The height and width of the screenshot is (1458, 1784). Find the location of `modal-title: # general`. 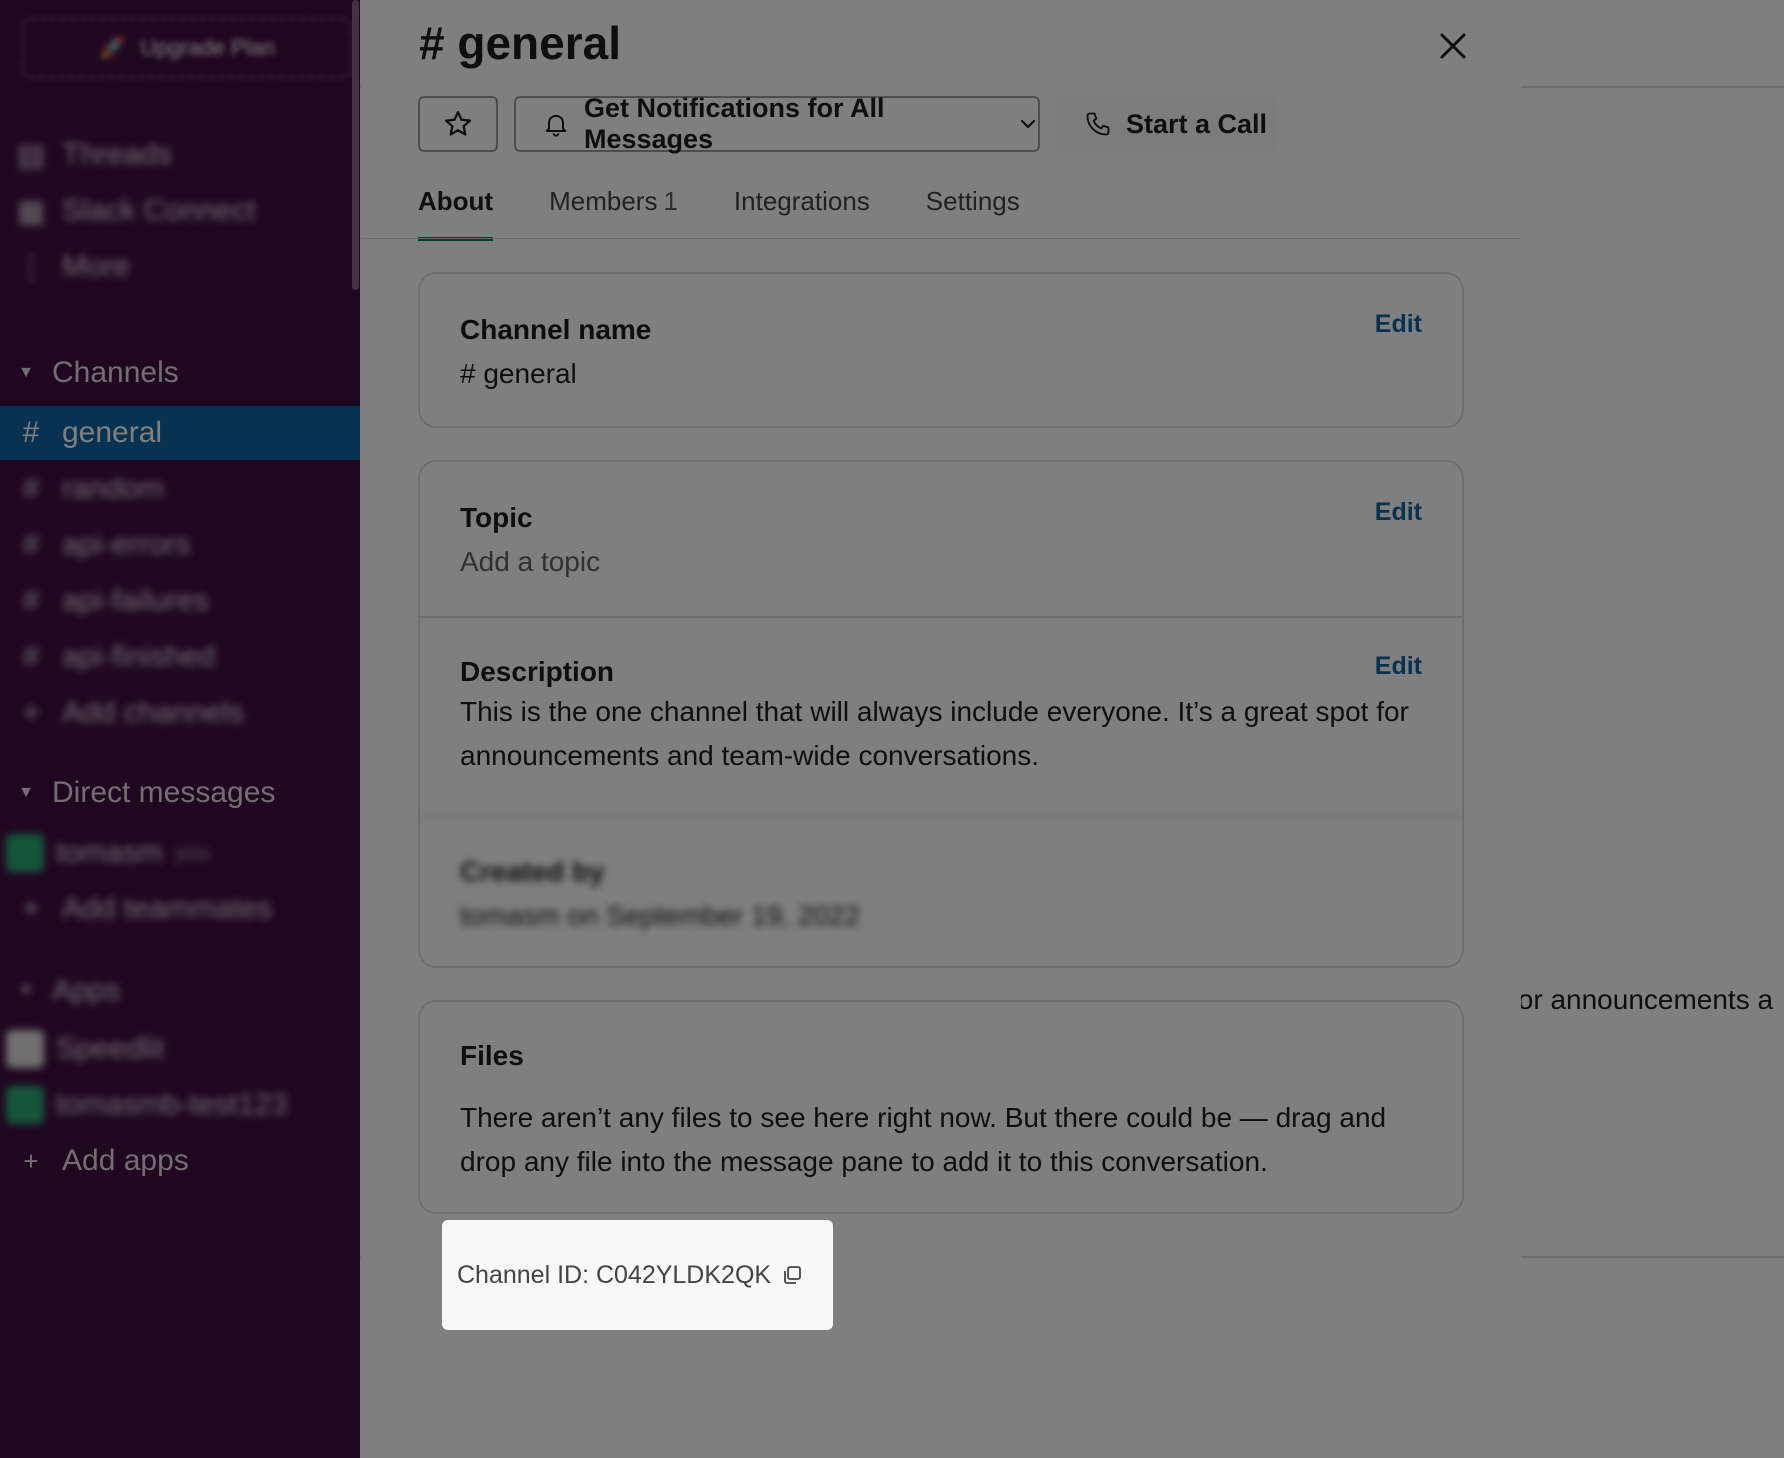

modal-title: # general is located at coordinates (520, 43).